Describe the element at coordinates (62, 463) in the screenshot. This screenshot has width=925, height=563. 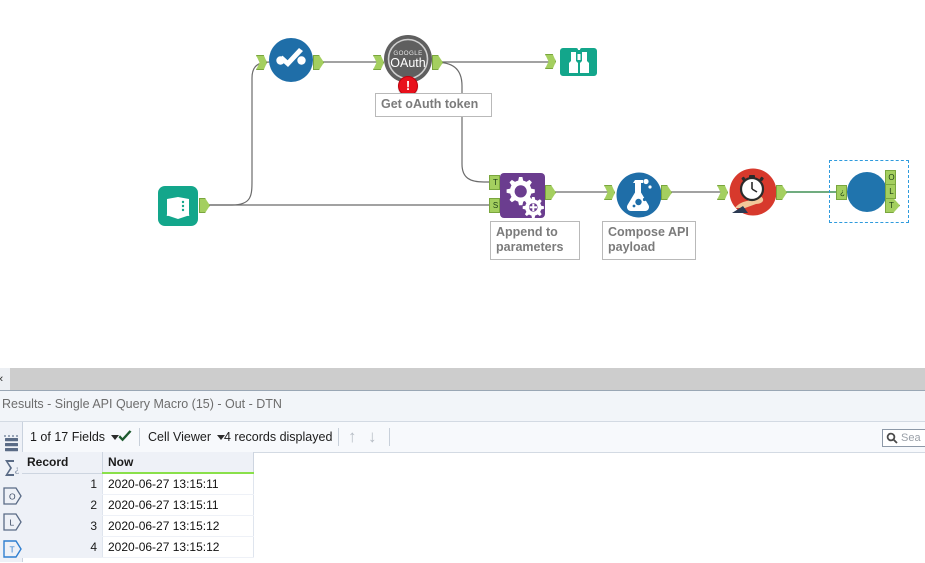
I see `column-header-record: Record` at that location.